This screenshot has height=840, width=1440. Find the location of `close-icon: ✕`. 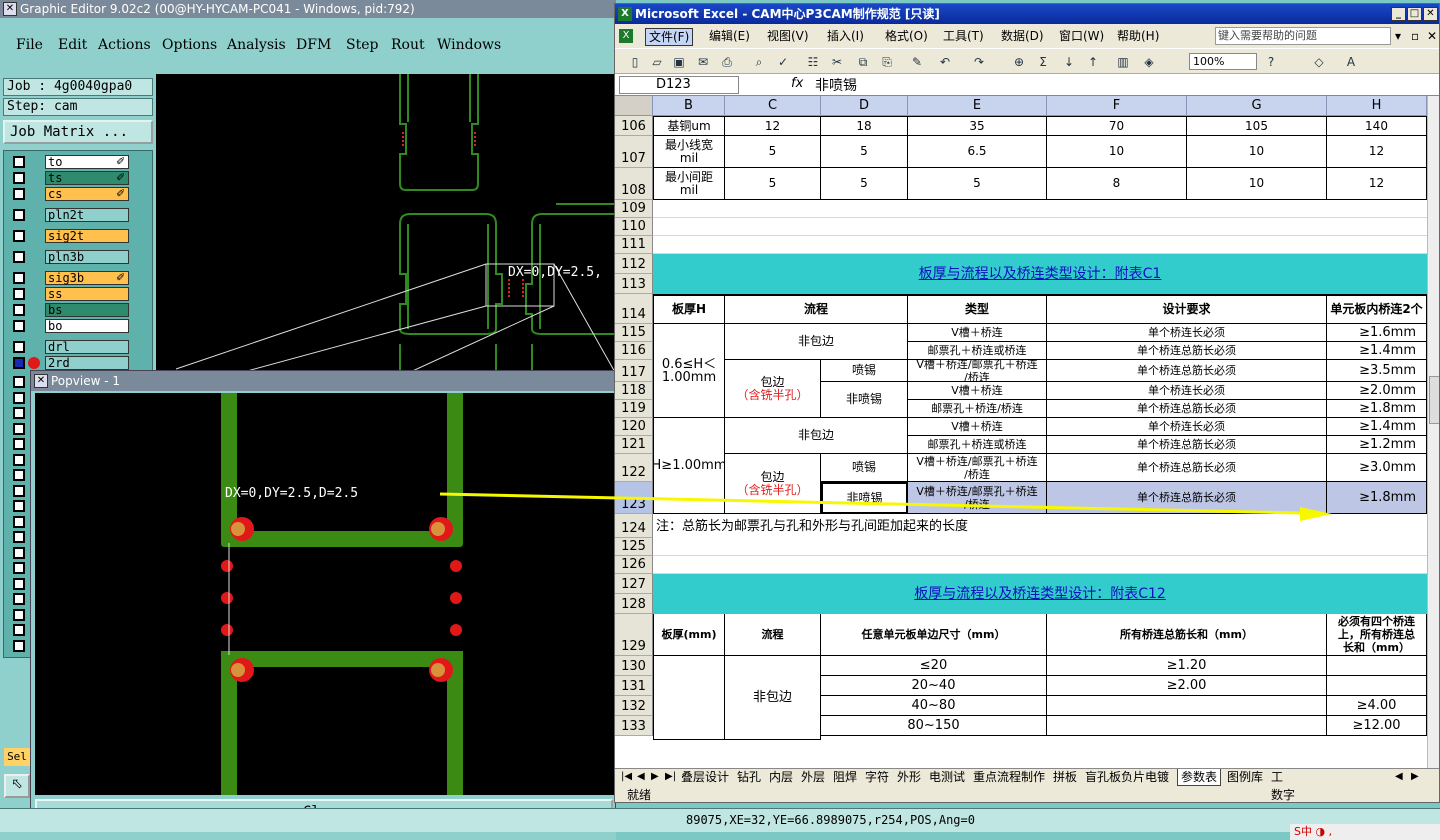

close-icon: ✕ is located at coordinates (1430, 14).